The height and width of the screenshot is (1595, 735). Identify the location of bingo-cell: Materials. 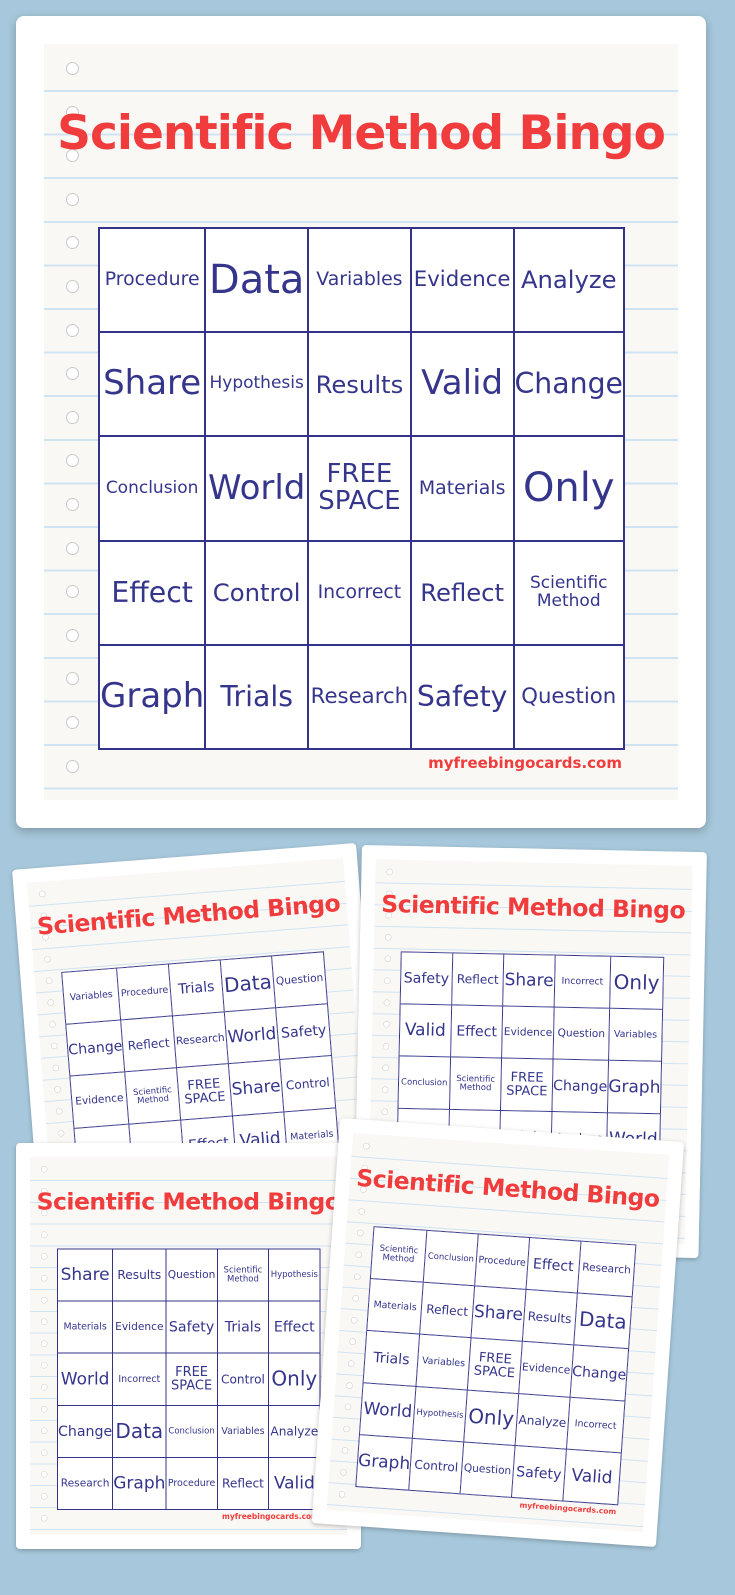
(395, 1306).